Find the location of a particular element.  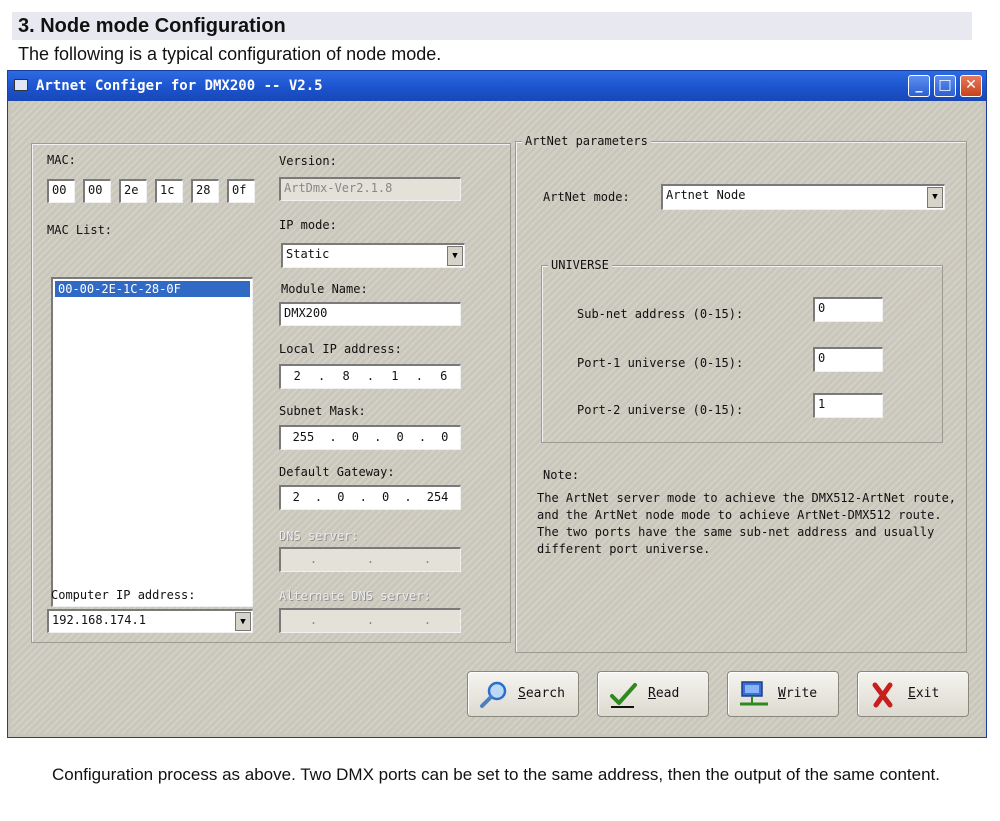

mac-octet-4-input: 1c is located at coordinates (169, 191).